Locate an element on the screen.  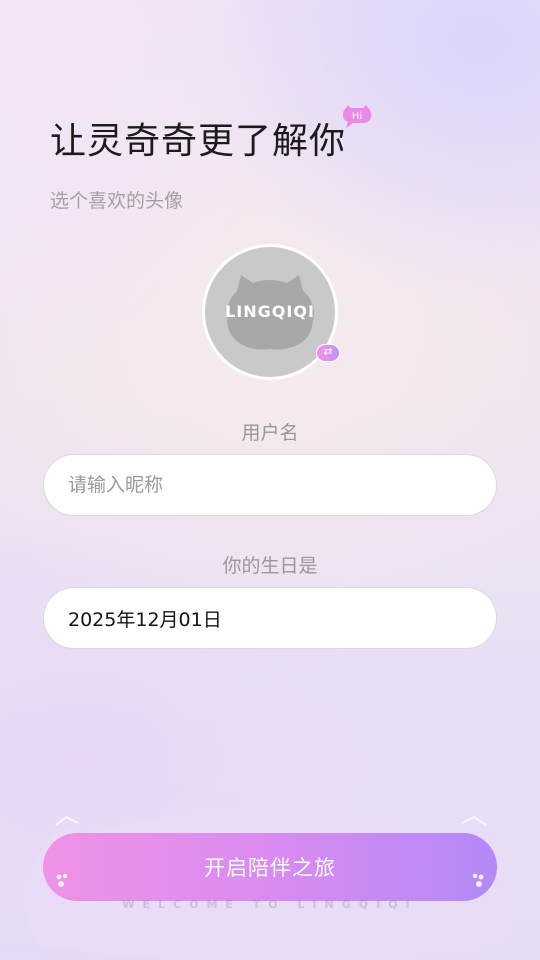
hi-badge-label: Hi is located at coordinates (357, 116).